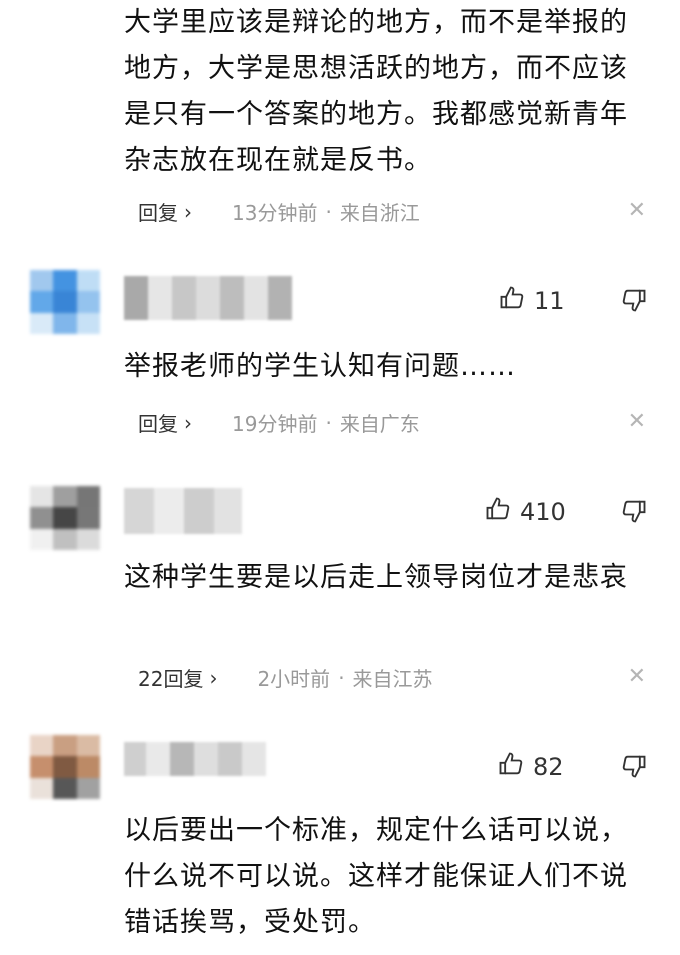 This screenshot has height=955, width=680. Describe the element at coordinates (543, 512) in the screenshot. I see `like-count: 410` at that location.